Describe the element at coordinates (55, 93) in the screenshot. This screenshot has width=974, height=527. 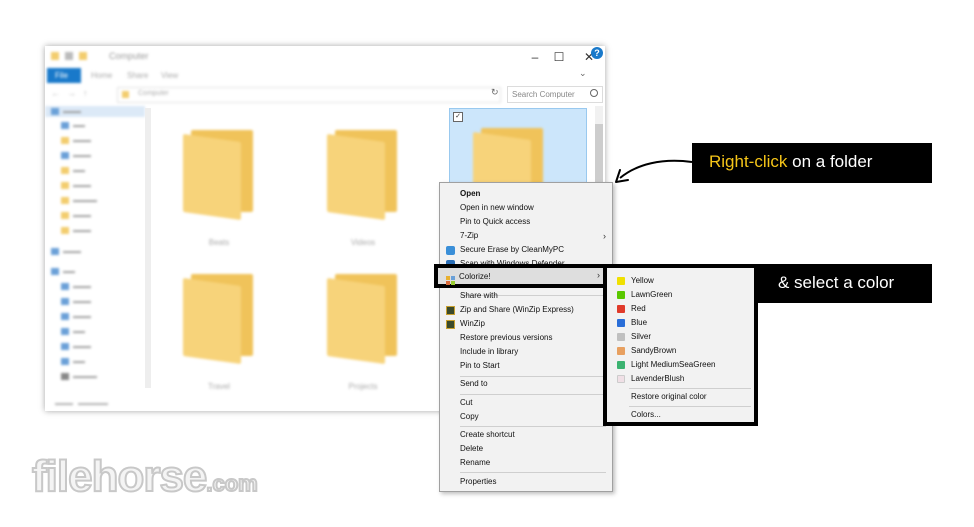
I see `back-arrow-icon: ←` at that location.